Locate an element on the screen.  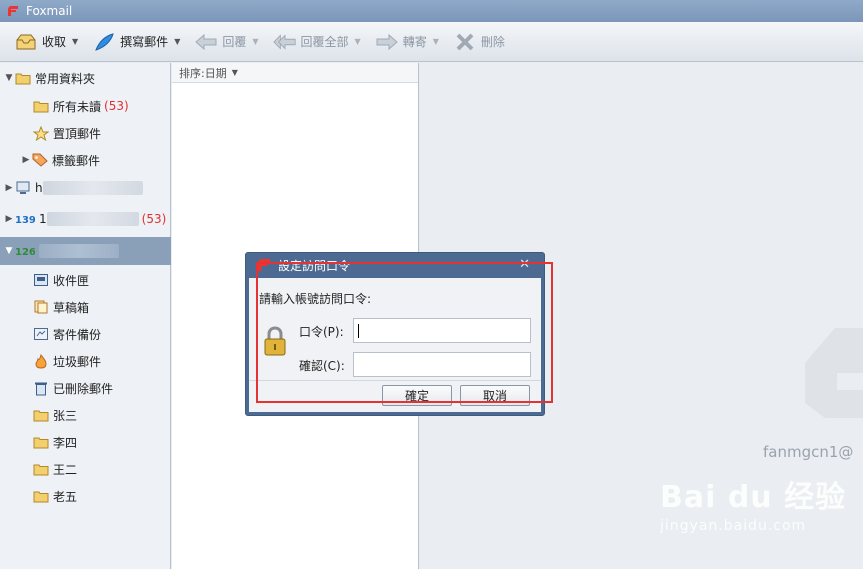
chevron-down-icon: ▼ is located at coordinates (234, 72).